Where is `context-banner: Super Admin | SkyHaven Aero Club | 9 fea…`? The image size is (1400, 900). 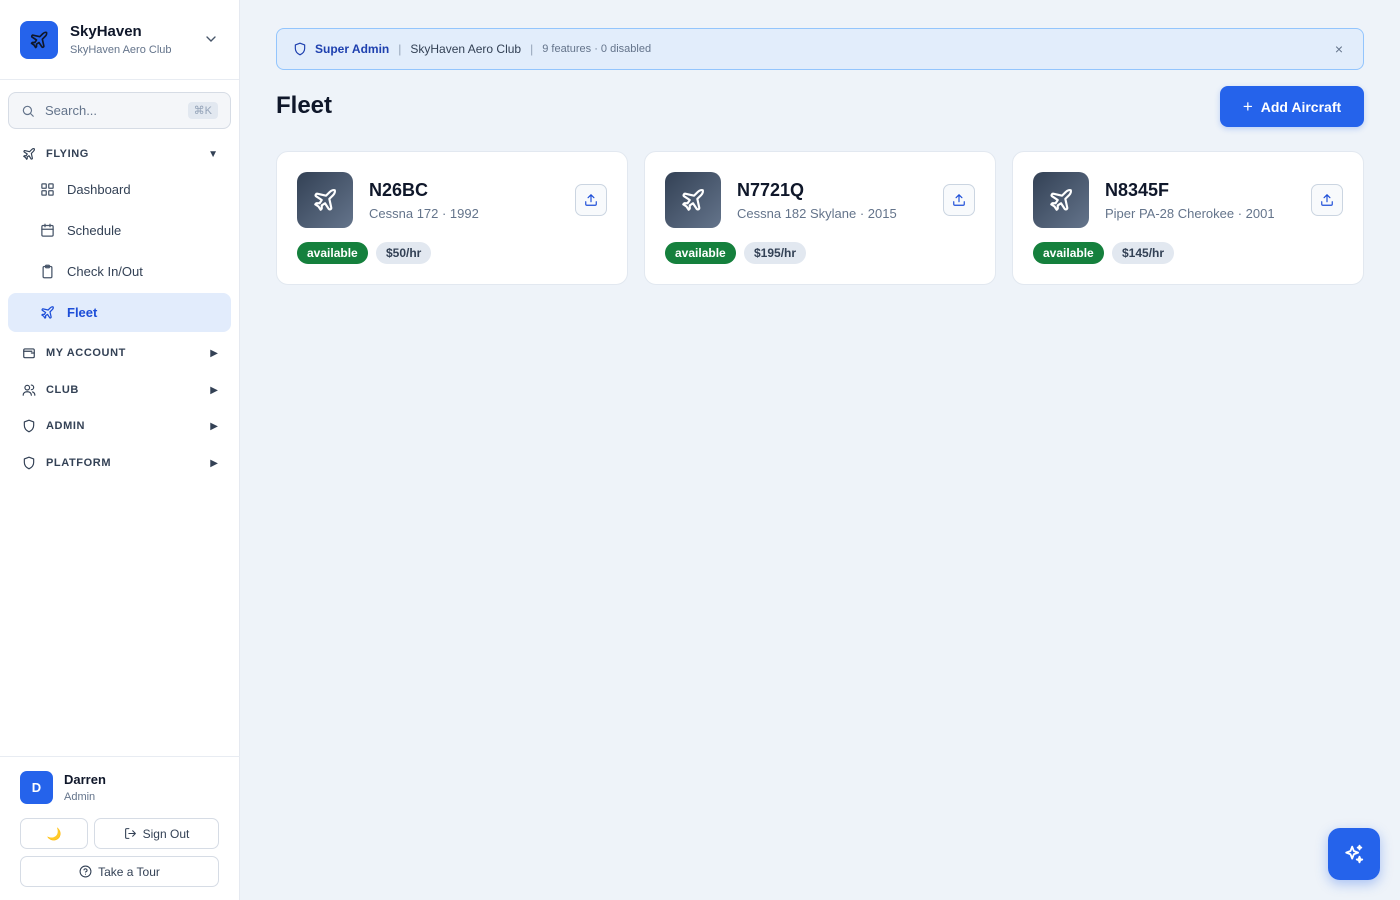
context-banner: Super Admin | SkyHaven Aero Club | 9 fea… is located at coordinates (820, 49).